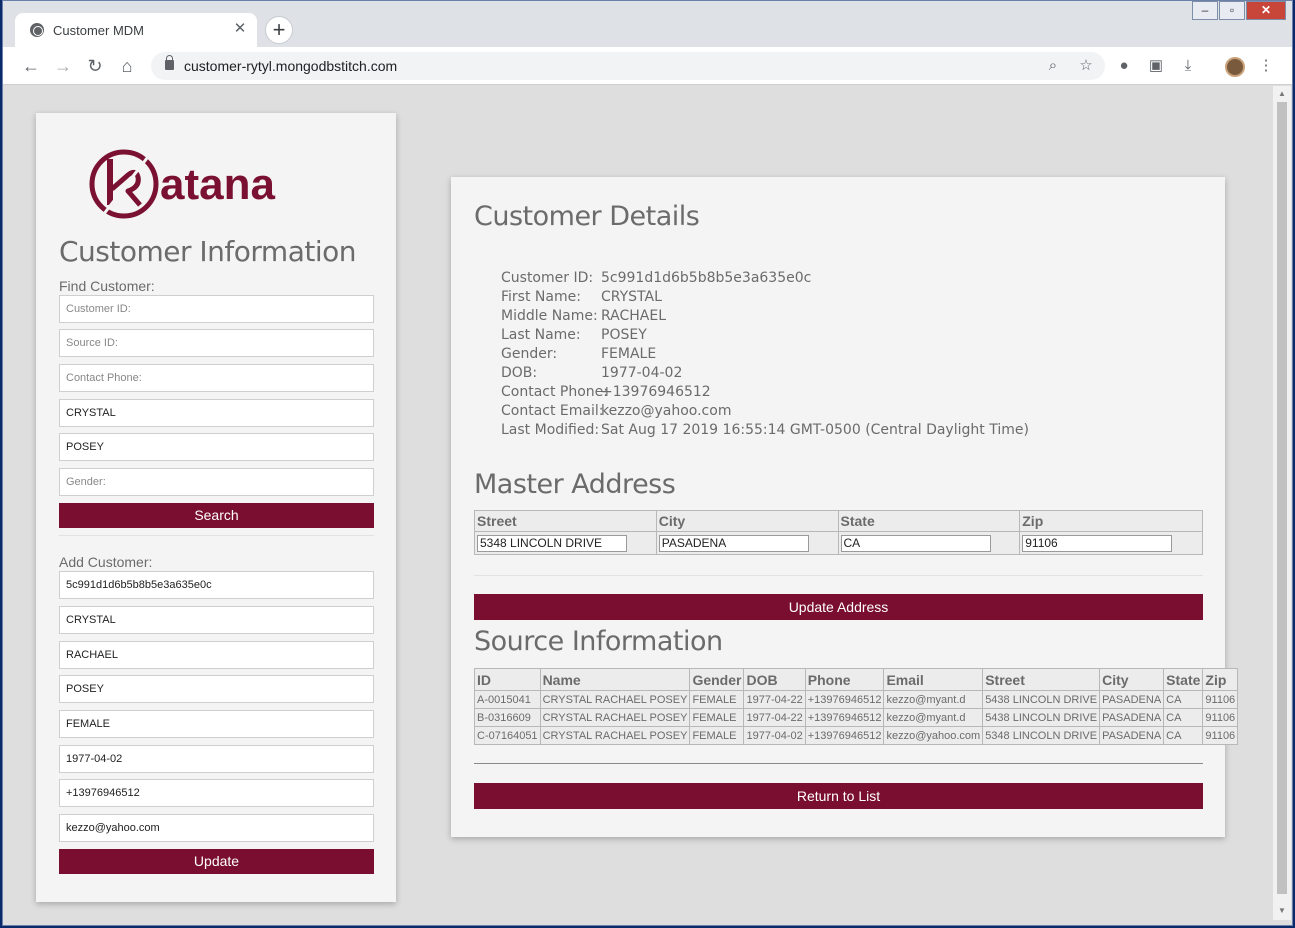 The height and width of the screenshot is (928, 1295). I want to click on table-cell: kezzo@myant.d, so click(933, 699).